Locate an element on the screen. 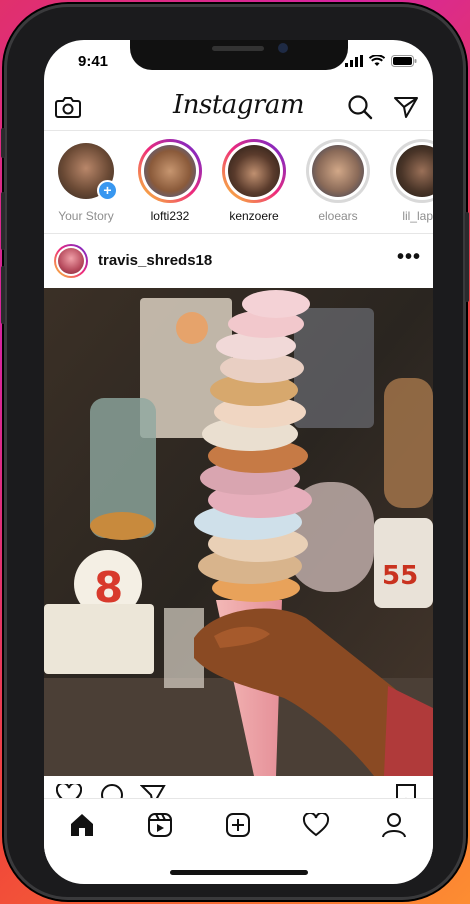 This screenshot has width=470, height=904. app-header: Instagram is located at coordinates (238, 107).